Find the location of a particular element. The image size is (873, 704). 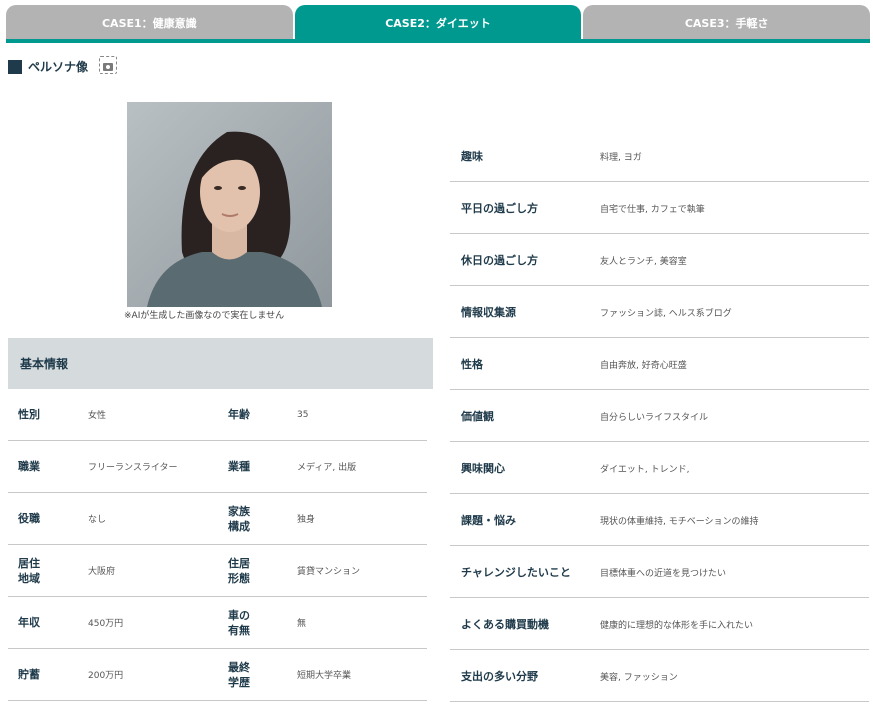

row-value: 無 is located at coordinates (302, 624).